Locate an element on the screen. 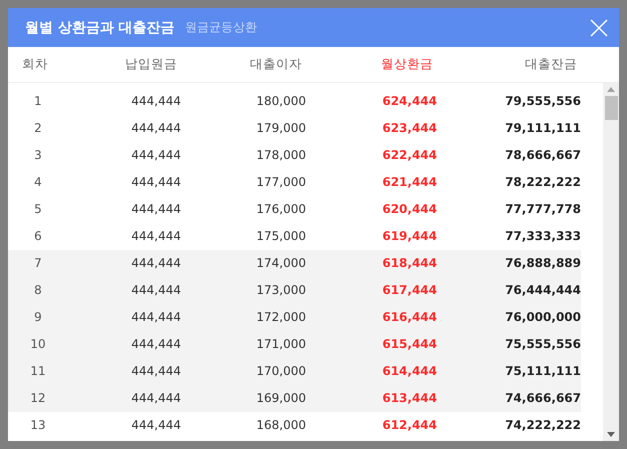  table-cell: 74,666,667 is located at coordinates (509, 398).